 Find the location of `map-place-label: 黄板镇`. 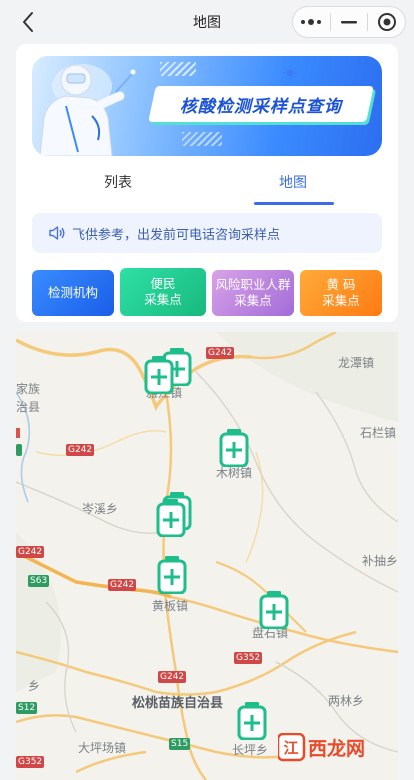

map-place-label: 黄板镇 is located at coordinates (170, 606).